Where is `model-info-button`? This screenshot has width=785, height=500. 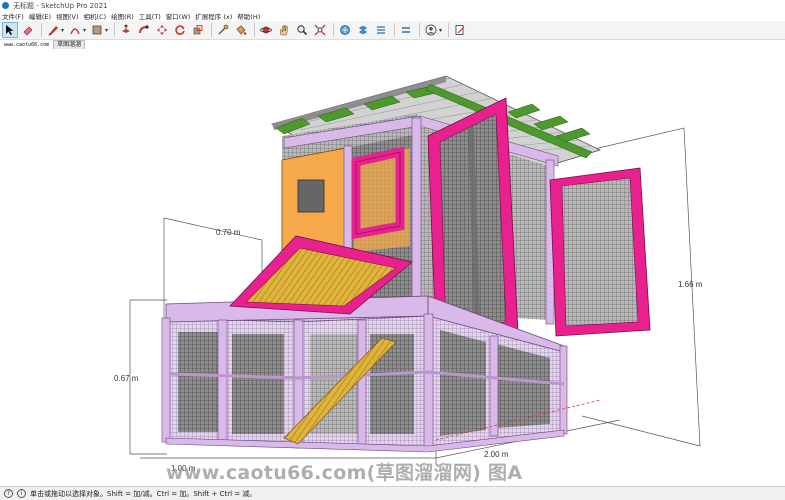
model-info-button is located at coordinates (460, 30).